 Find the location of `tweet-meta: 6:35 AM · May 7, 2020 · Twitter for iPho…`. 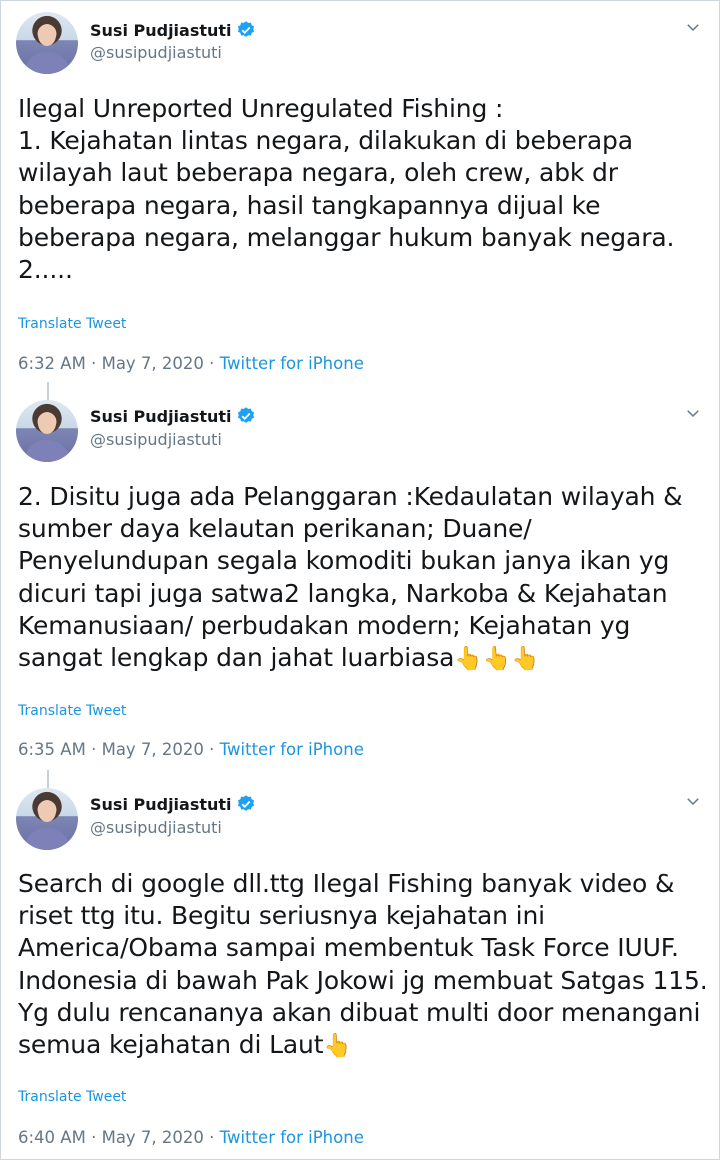

tweet-meta: 6:35 AM · May 7, 2020 · Twitter for iPho… is located at coordinates (191, 749).